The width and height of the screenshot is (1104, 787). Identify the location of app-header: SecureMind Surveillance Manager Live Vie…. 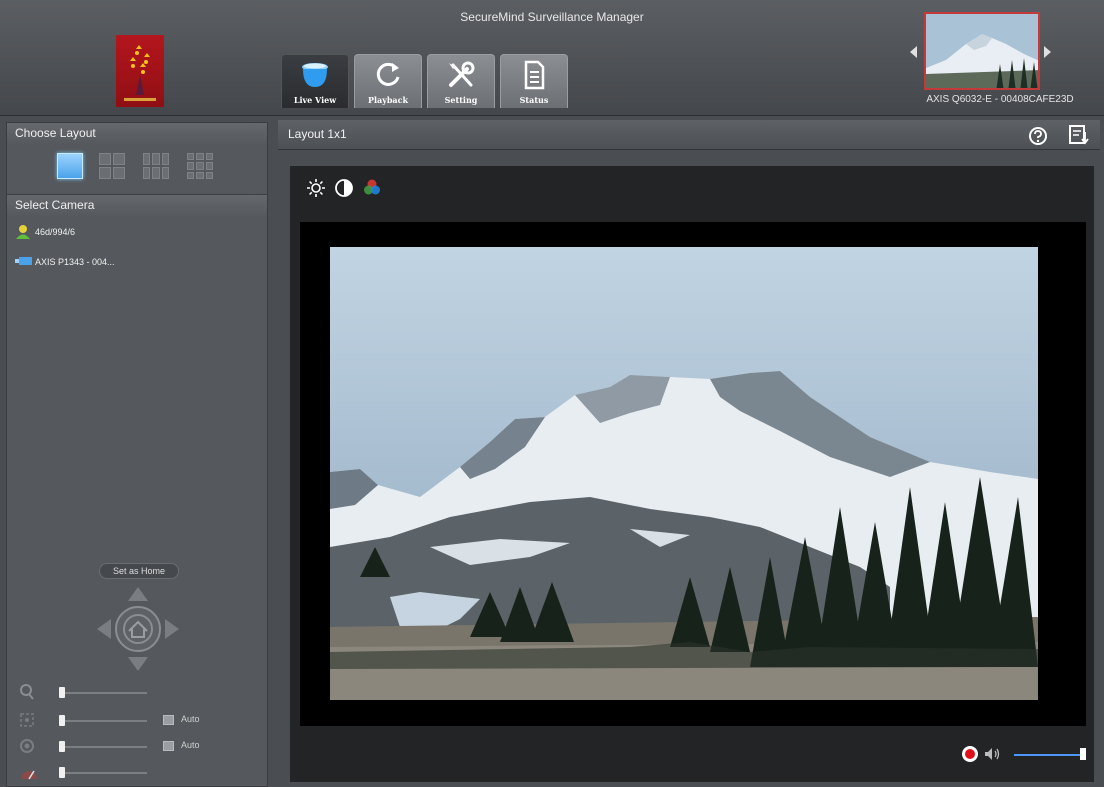
(552, 58).